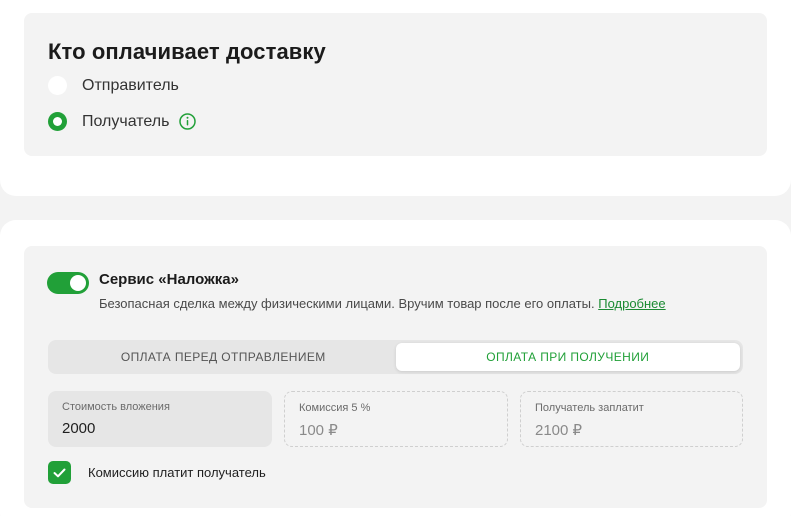  I want to click on checkmark-icon, so click(59, 472).